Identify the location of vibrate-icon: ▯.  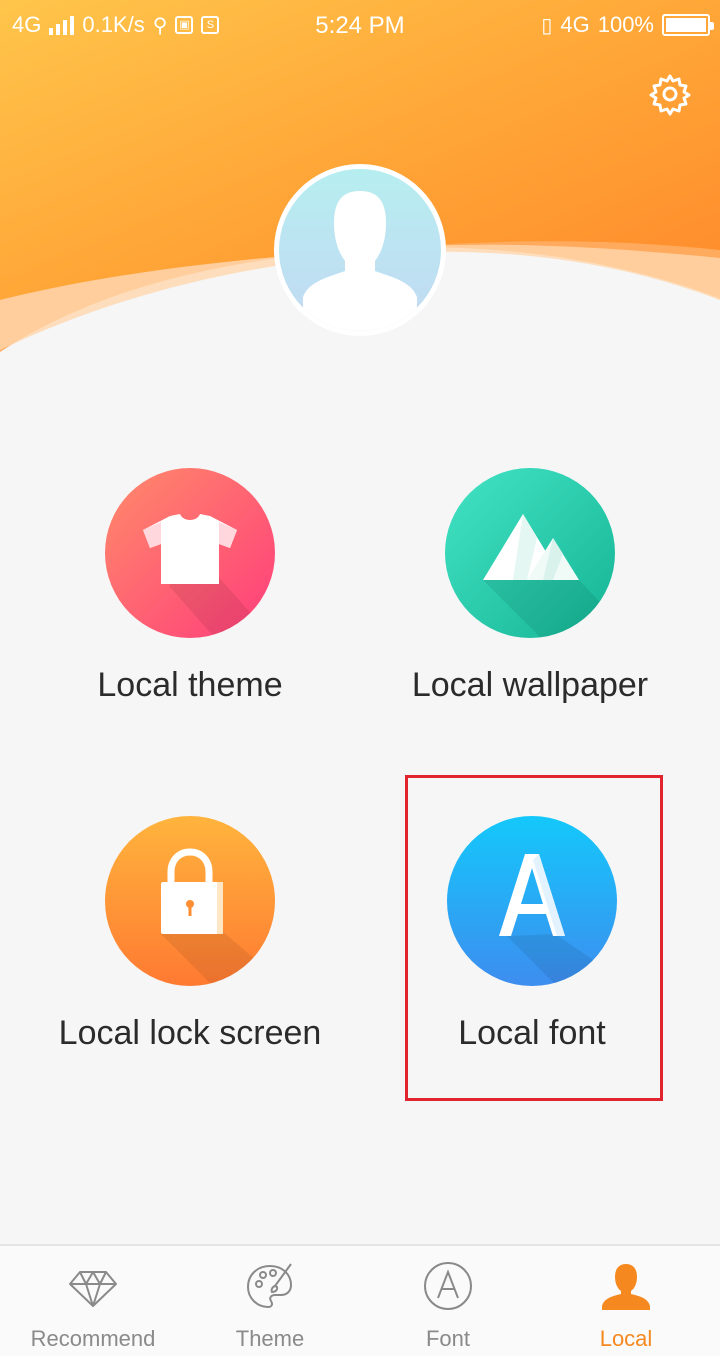
(547, 25).